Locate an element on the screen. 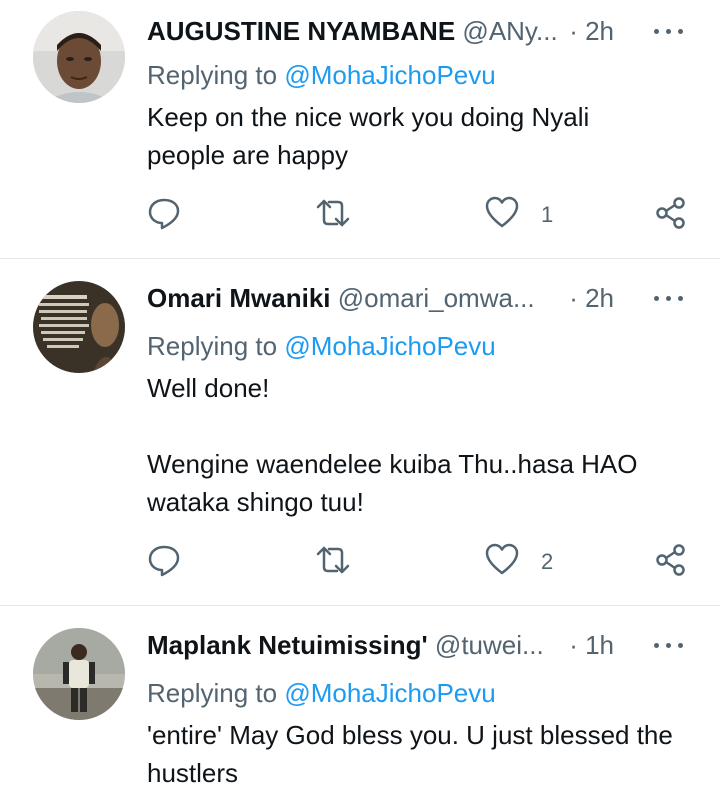  action-bar: 1 is located at coordinates (360, 216).